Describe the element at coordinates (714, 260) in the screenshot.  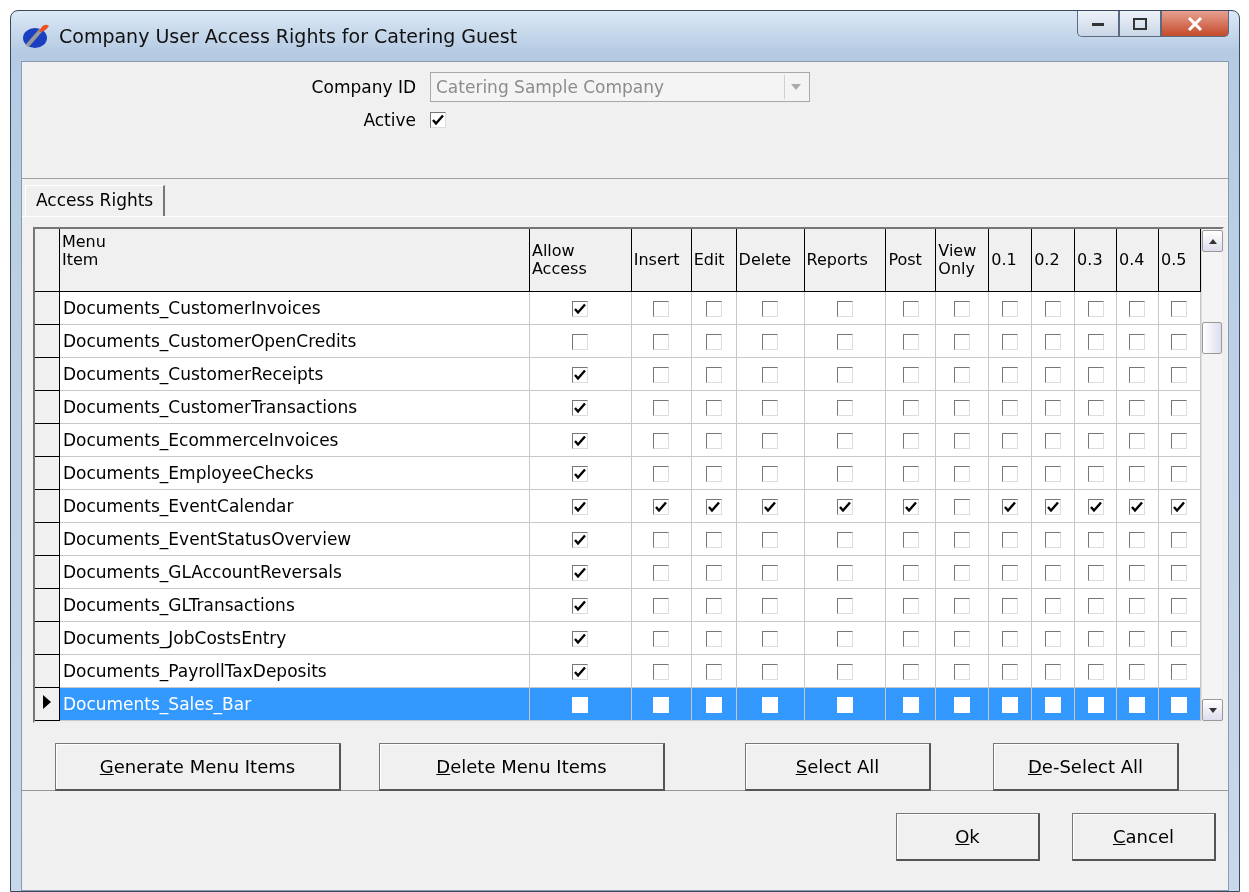
I see `column-header: Edit` at that location.